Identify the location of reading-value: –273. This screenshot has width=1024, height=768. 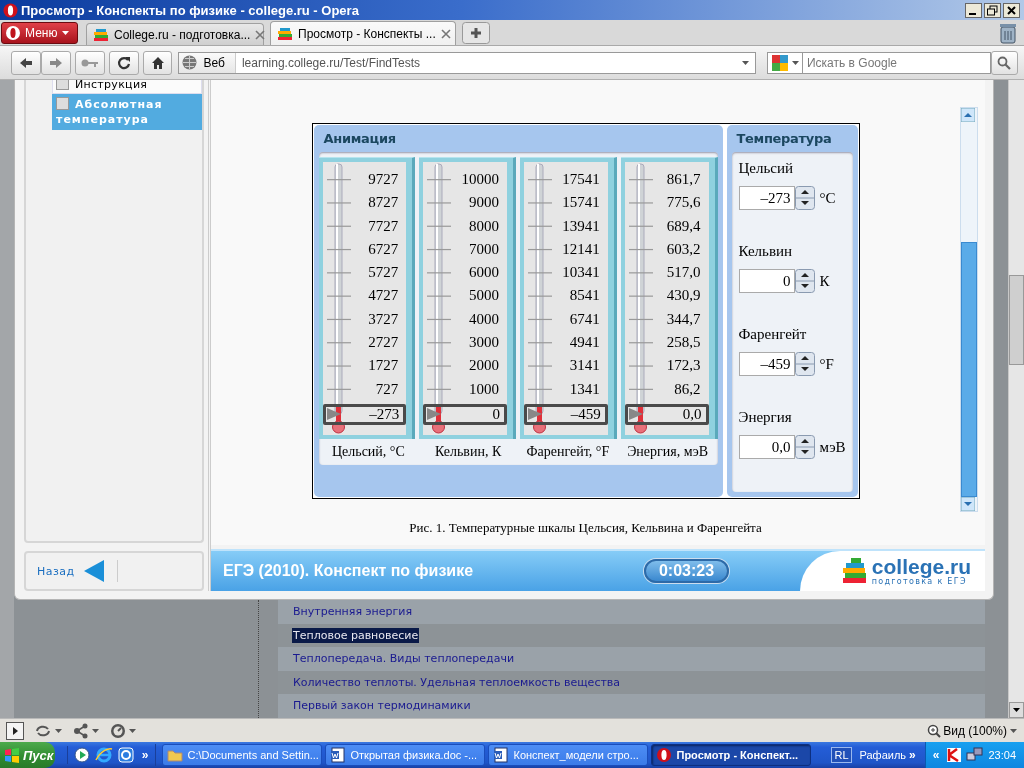
(384, 414).